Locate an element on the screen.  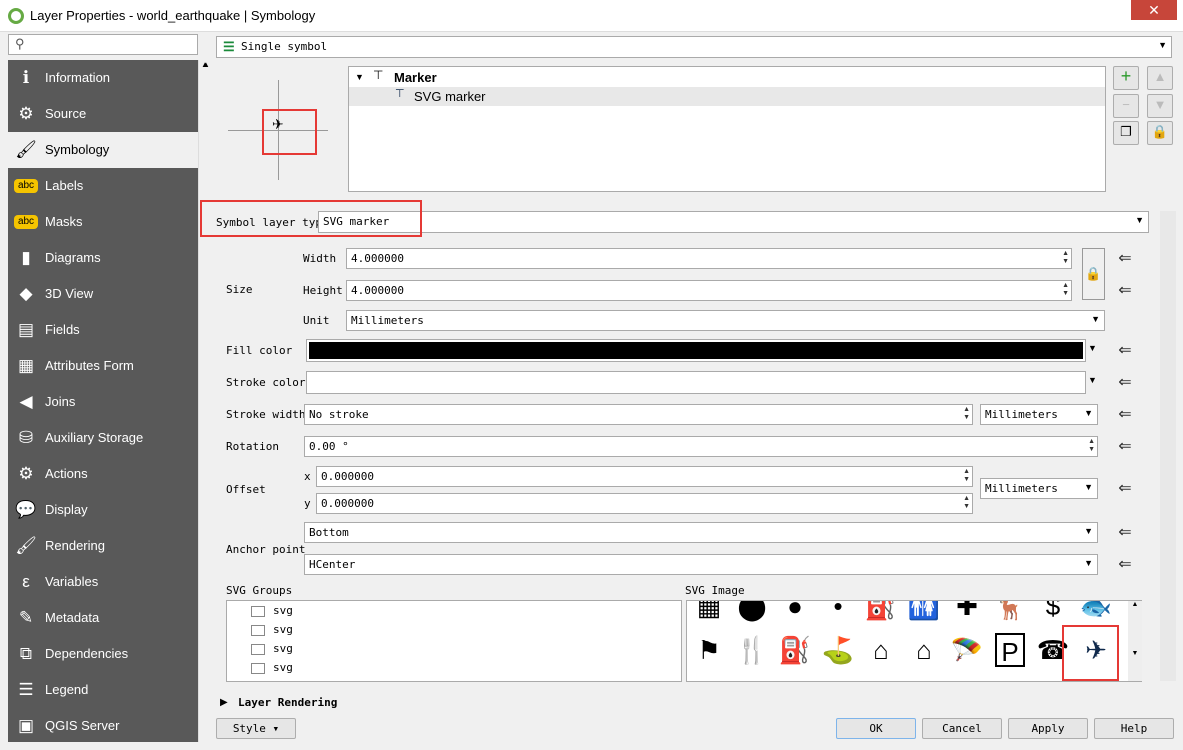
offset-unit-select: Millimeters ▼ is located at coordinates (1039, 488).